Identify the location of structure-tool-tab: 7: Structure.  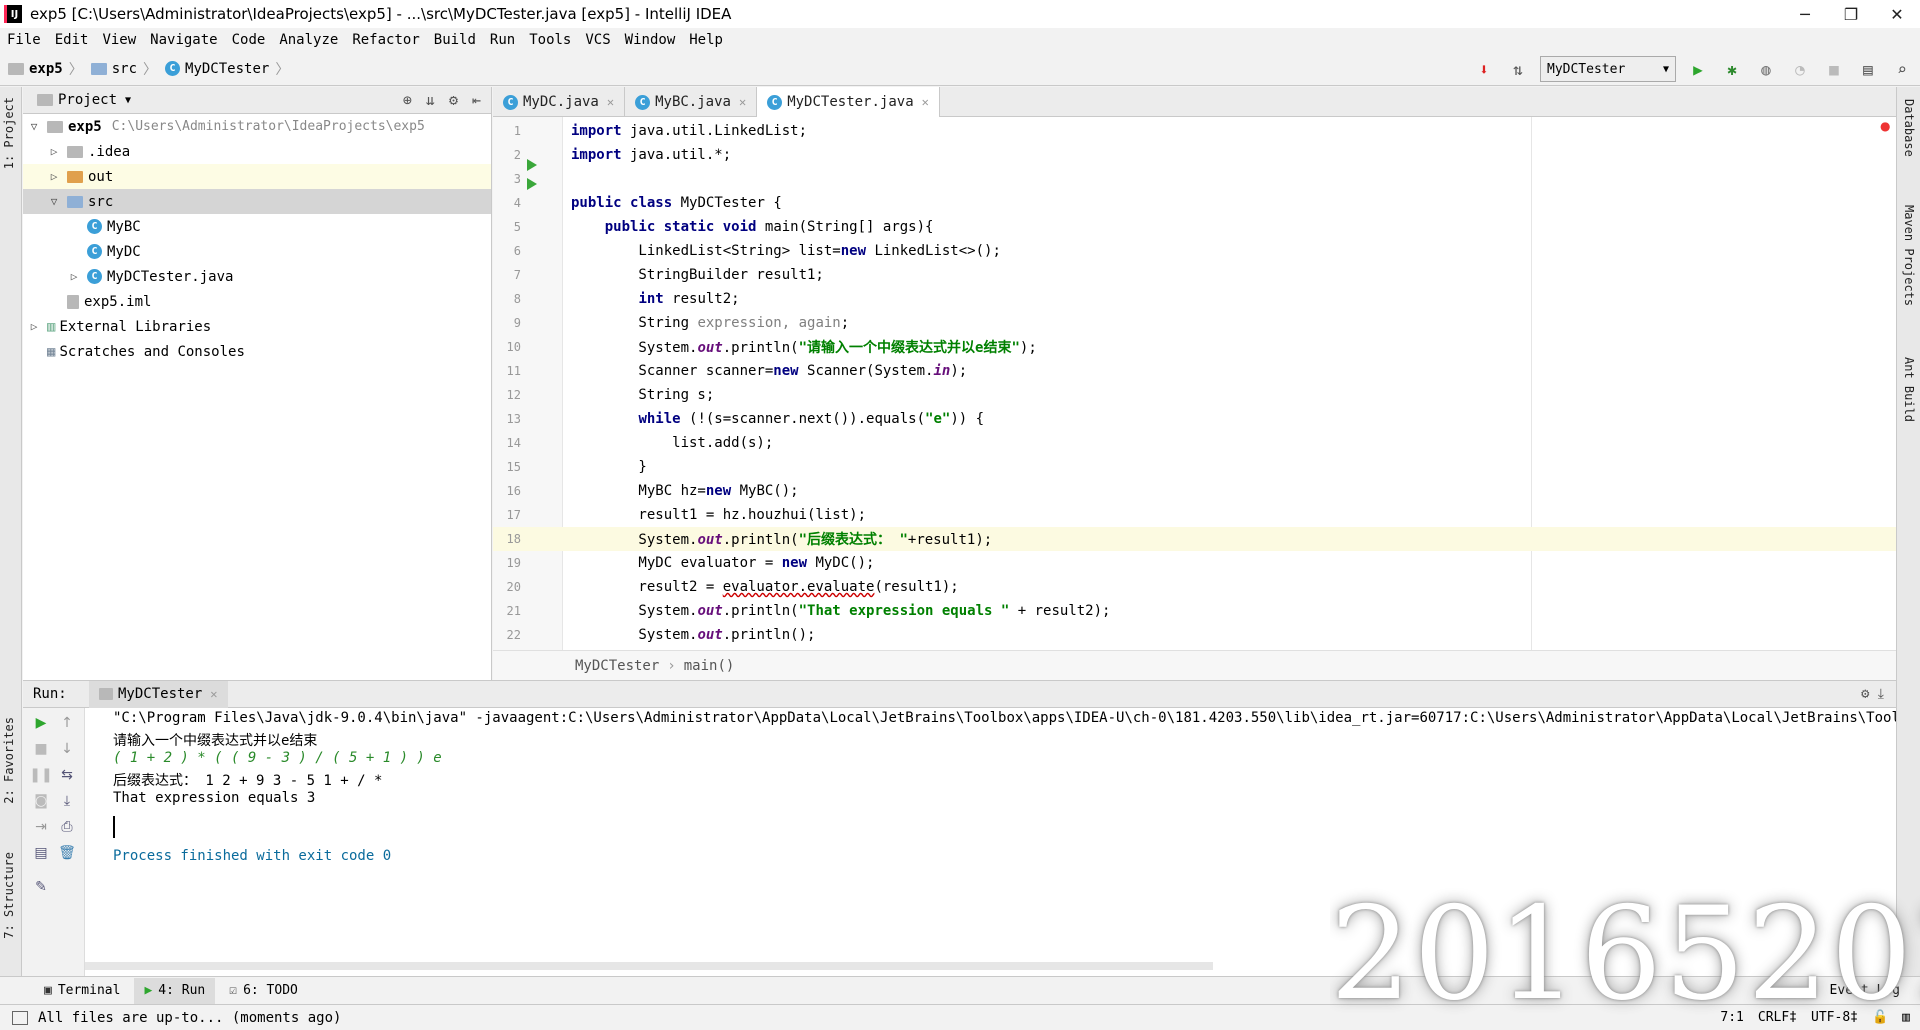
(9, 895).